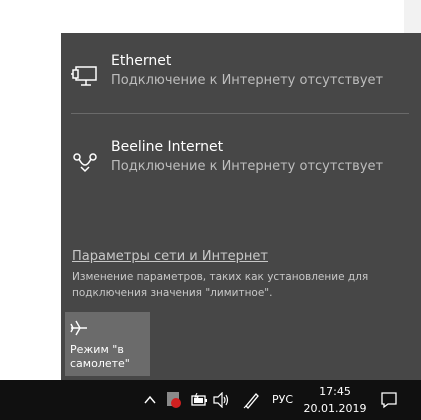  What do you see at coordinates (141, 61) in the screenshot?
I see `network-name: Ethernet` at bounding box center [141, 61].